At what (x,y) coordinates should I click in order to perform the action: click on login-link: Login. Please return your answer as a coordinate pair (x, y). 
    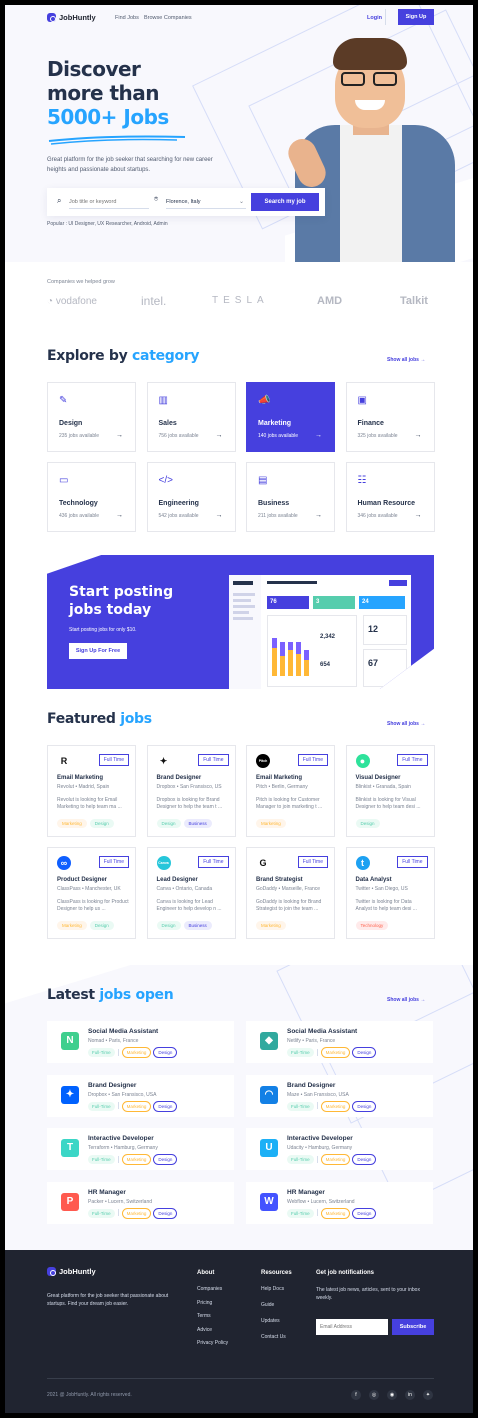
    Looking at the image, I should click on (374, 18).